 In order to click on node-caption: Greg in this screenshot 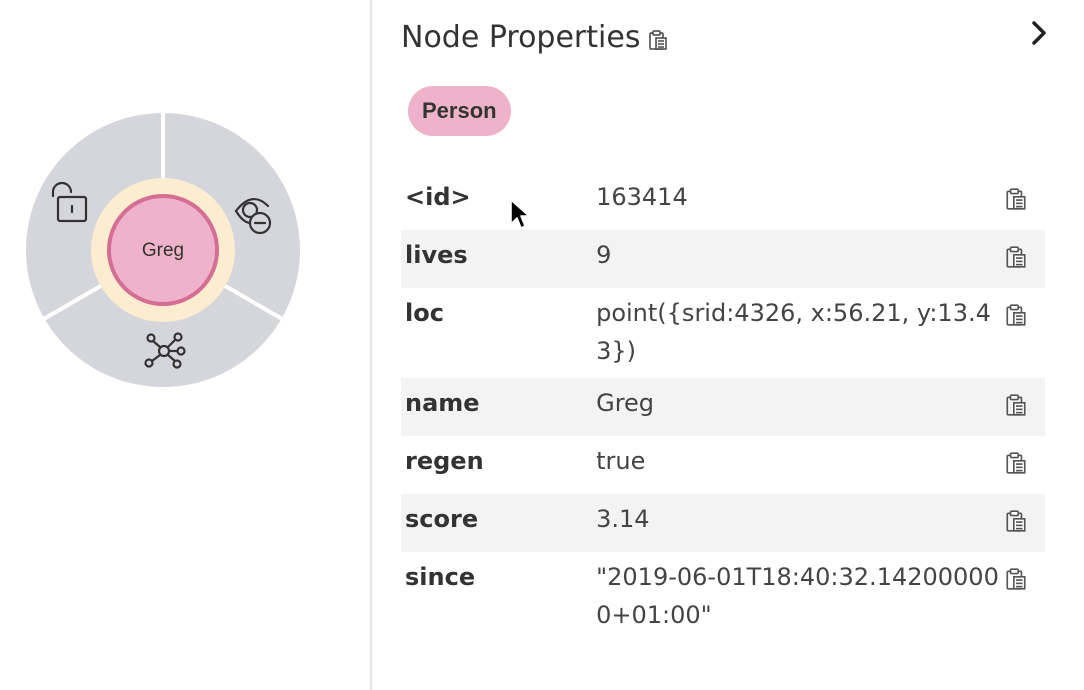, I will do `click(163, 250)`.